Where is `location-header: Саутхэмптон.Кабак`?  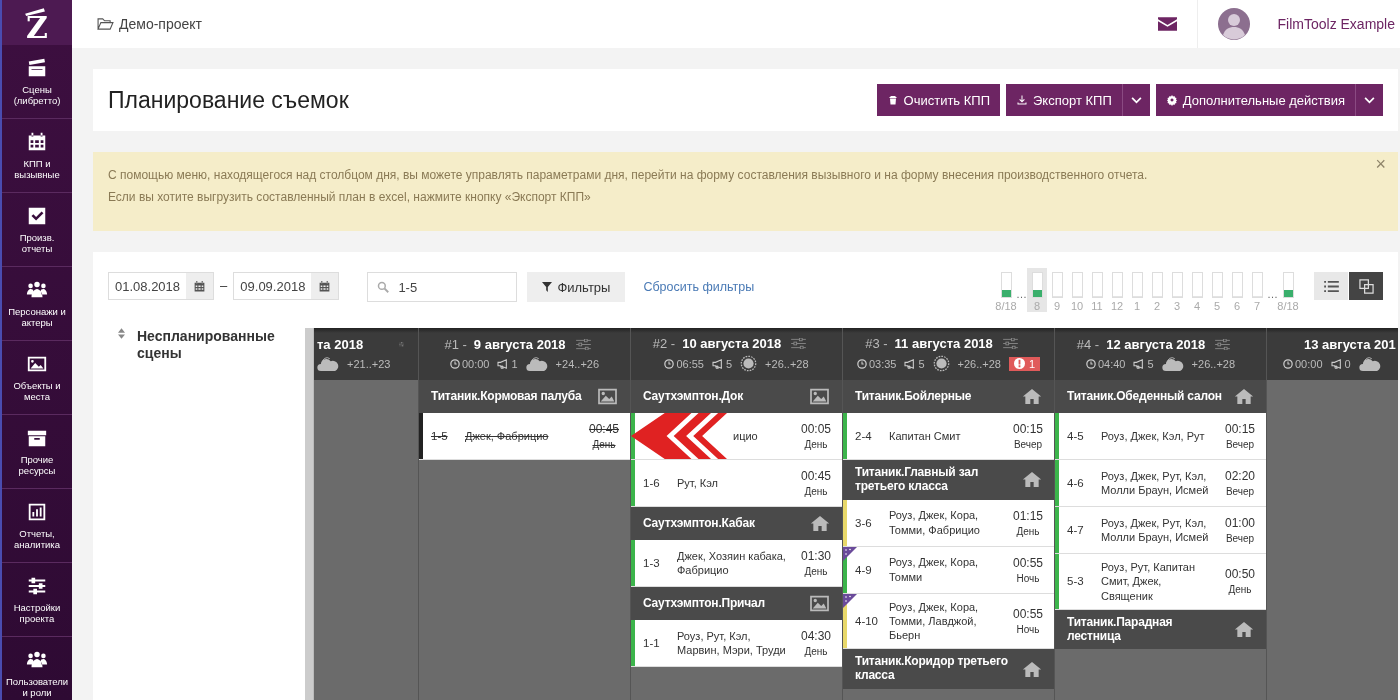
location-header: Саутхэмптон.Кабак is located at coordinates (736, 523).